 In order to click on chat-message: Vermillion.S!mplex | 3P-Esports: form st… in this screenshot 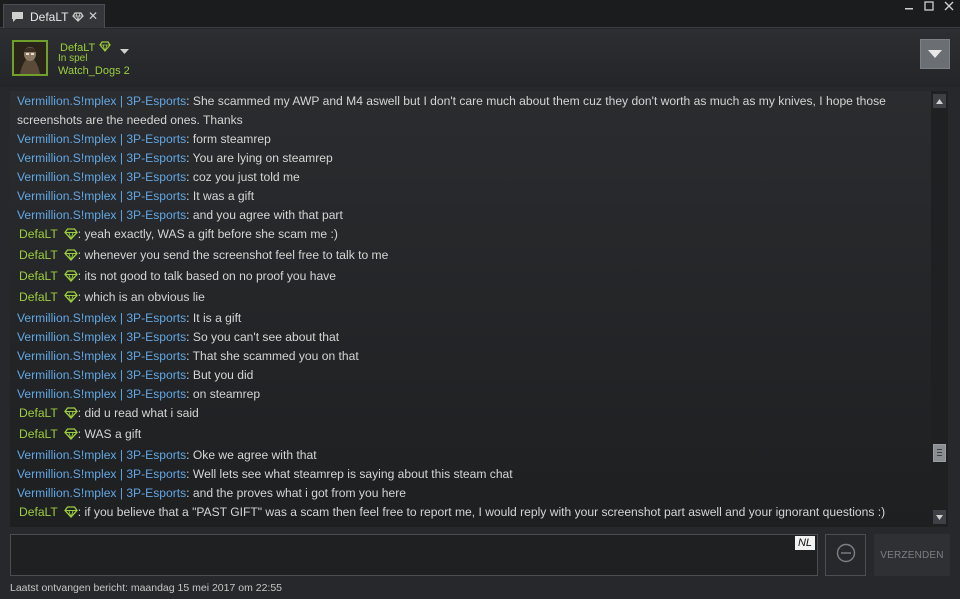, I will do `click(474, 139)`.